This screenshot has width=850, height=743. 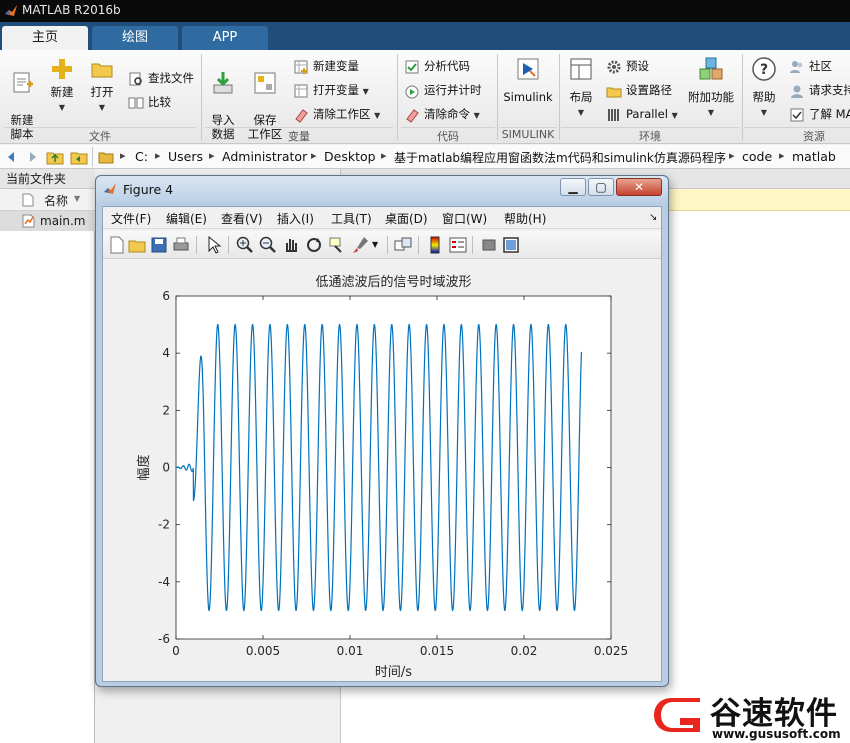 What do you see at coordinates (601, 187) in the screenshot?
I see `maximize-button: ▢` at bounding box center [601, 187].